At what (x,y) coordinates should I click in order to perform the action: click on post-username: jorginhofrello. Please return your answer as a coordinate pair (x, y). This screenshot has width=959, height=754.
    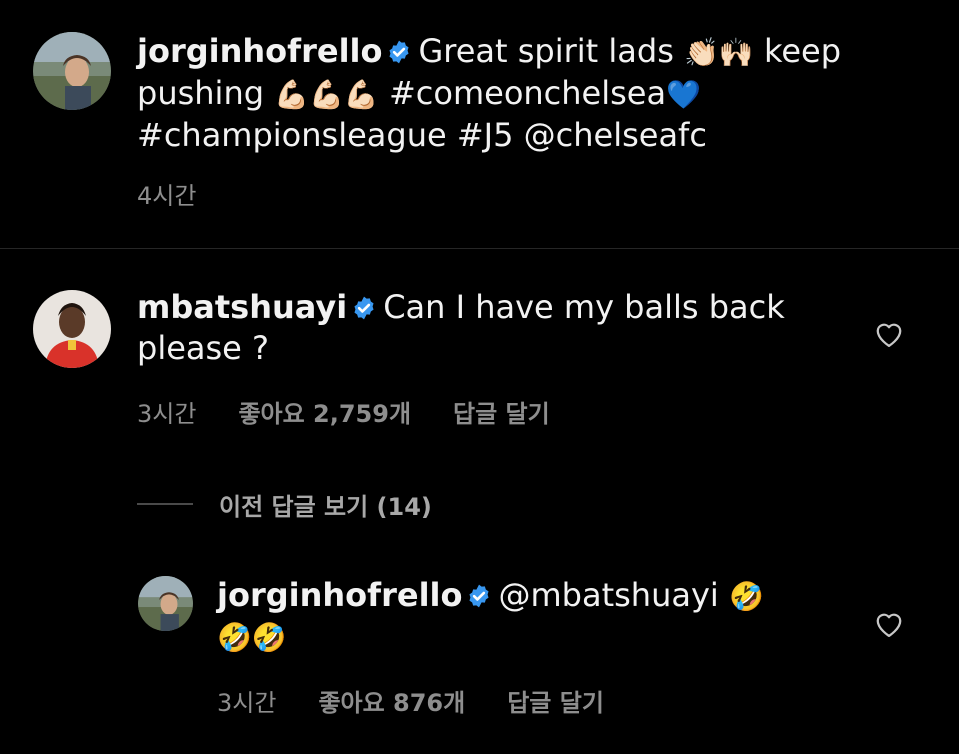
    Looking at the image, I should click on (259, 51).